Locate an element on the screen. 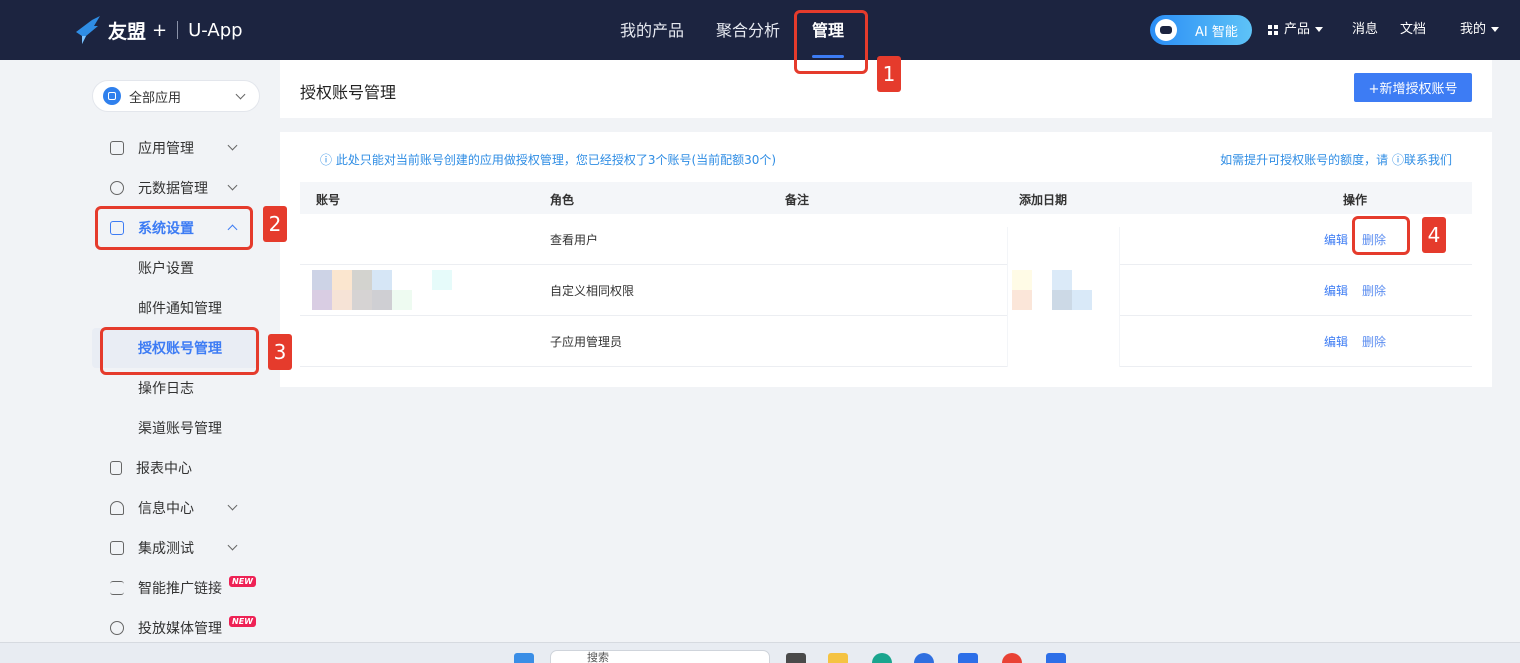  products-label: 产品 is located at coordinates (1297, 29).